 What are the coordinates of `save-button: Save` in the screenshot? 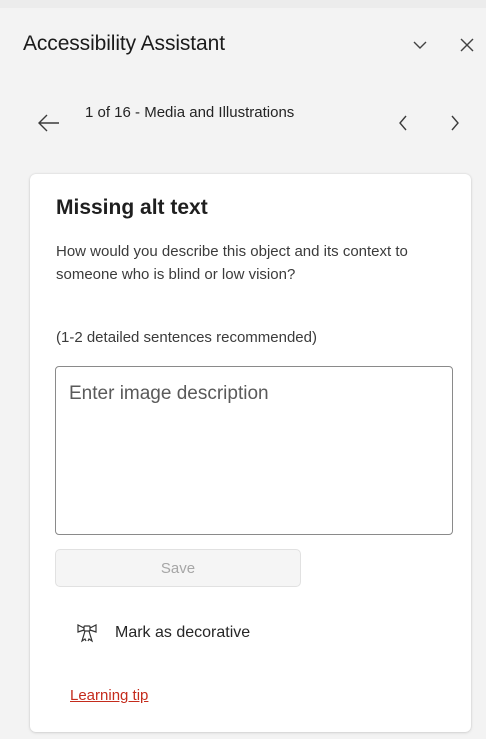 It's located at (178, 568).